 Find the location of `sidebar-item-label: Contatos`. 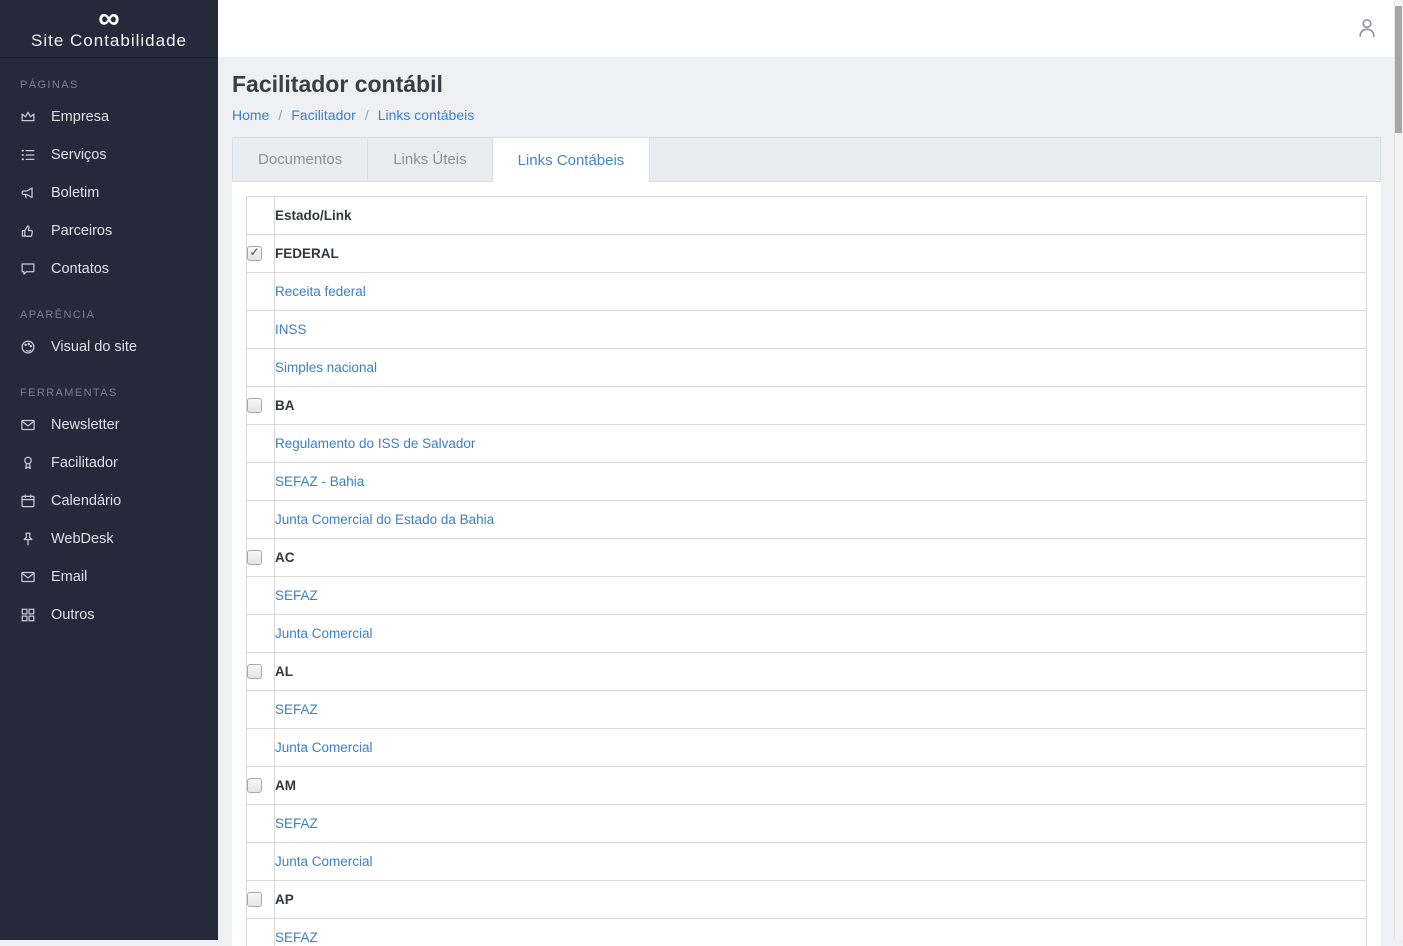

sidebar-item-label: Contatos is located at coordinates (80, 269).